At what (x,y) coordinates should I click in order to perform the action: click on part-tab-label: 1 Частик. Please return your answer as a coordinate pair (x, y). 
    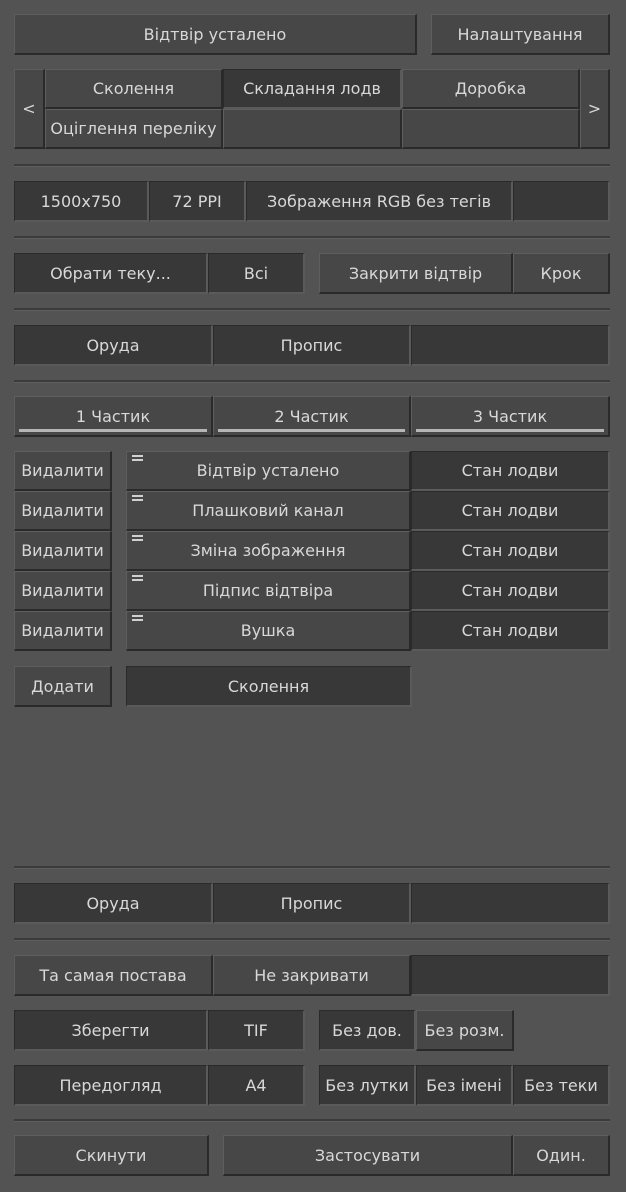
    Looking at the image, I should click on (113, 416).